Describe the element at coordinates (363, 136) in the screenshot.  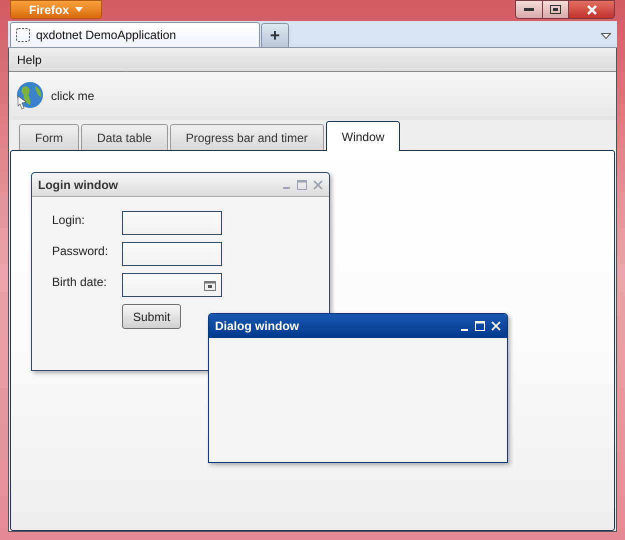
I see `tab: Window` at that location.